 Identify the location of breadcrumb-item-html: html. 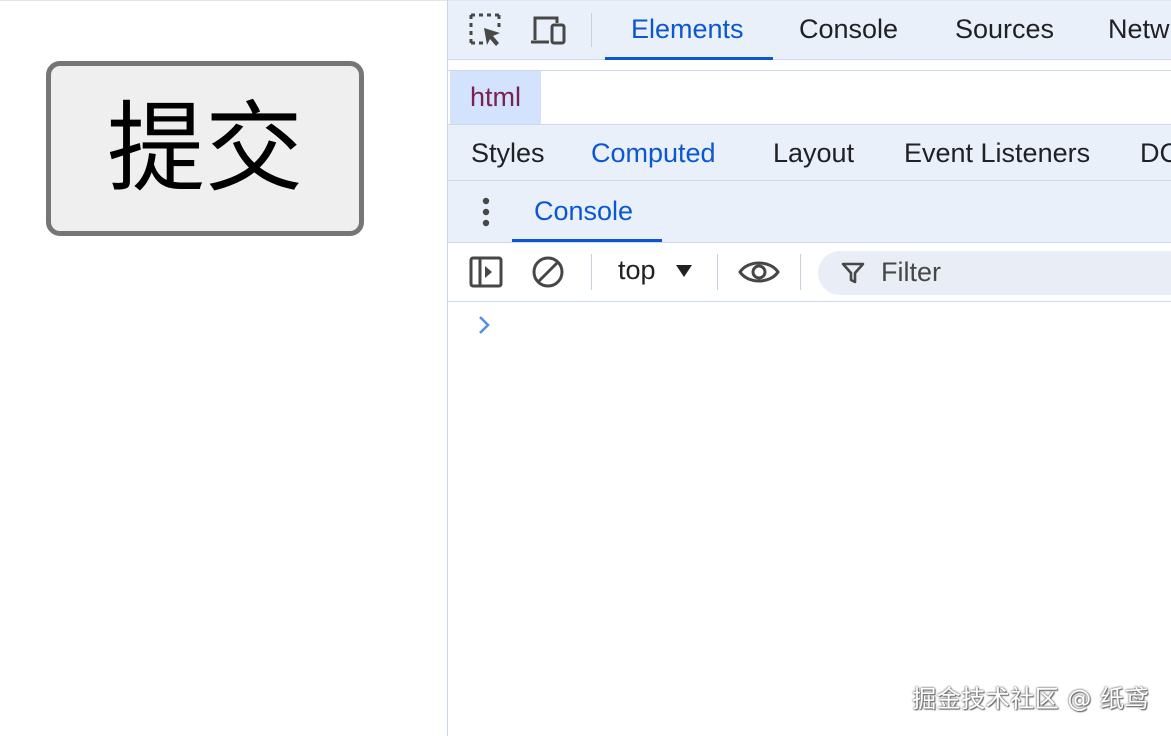
(495, 97).